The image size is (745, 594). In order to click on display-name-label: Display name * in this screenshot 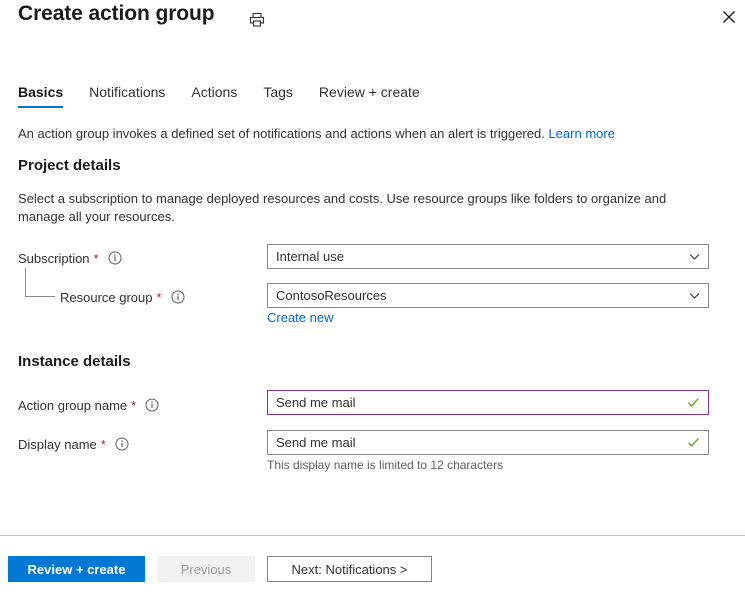, I will do `click(73, 444)`.